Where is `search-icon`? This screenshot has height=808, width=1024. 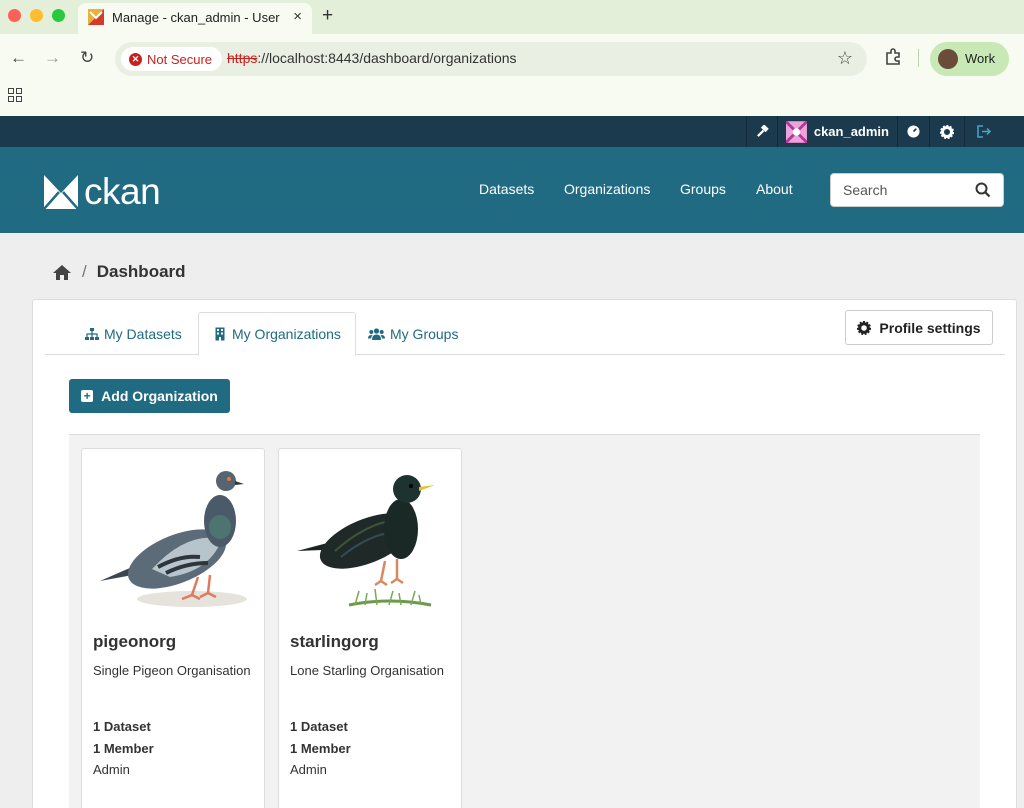
search-icon is located at coordinates (983, 190).